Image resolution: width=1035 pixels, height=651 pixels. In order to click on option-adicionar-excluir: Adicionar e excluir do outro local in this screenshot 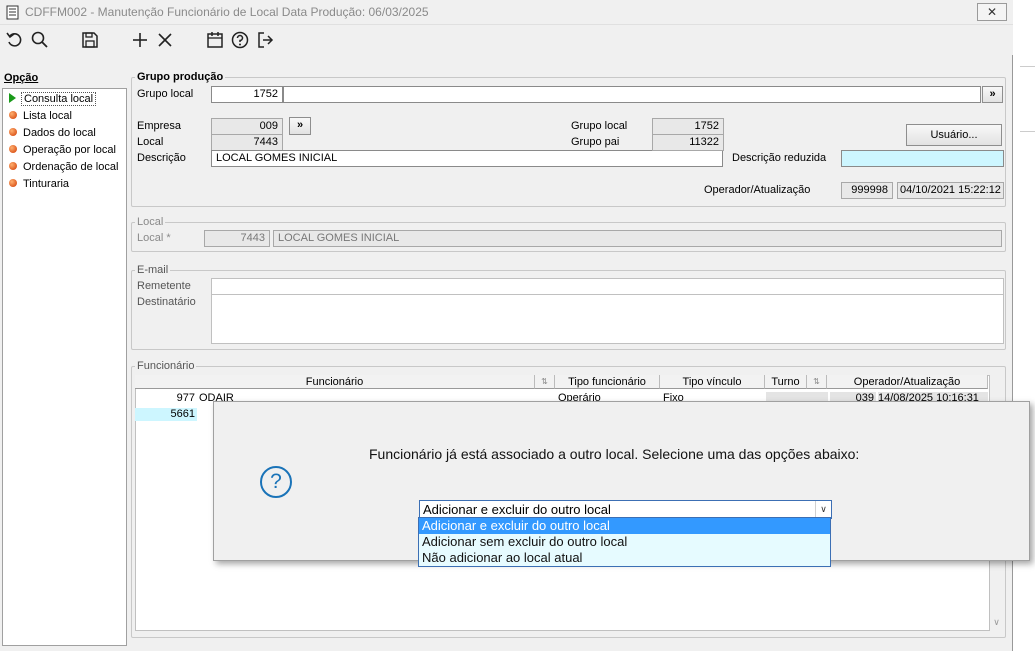, I will do `click(624, 526)`.